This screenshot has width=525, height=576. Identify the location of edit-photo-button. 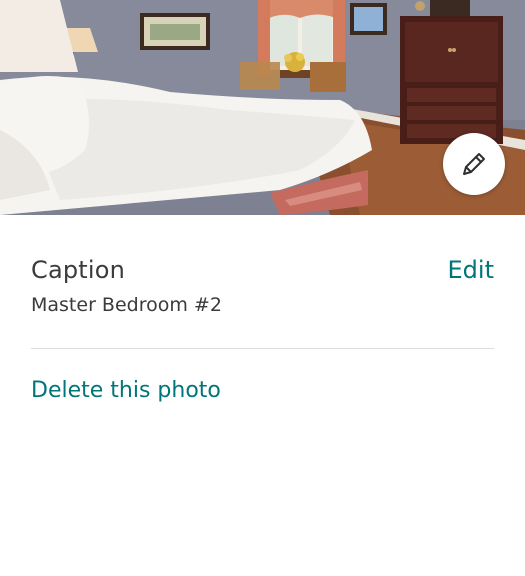
(474, 164).